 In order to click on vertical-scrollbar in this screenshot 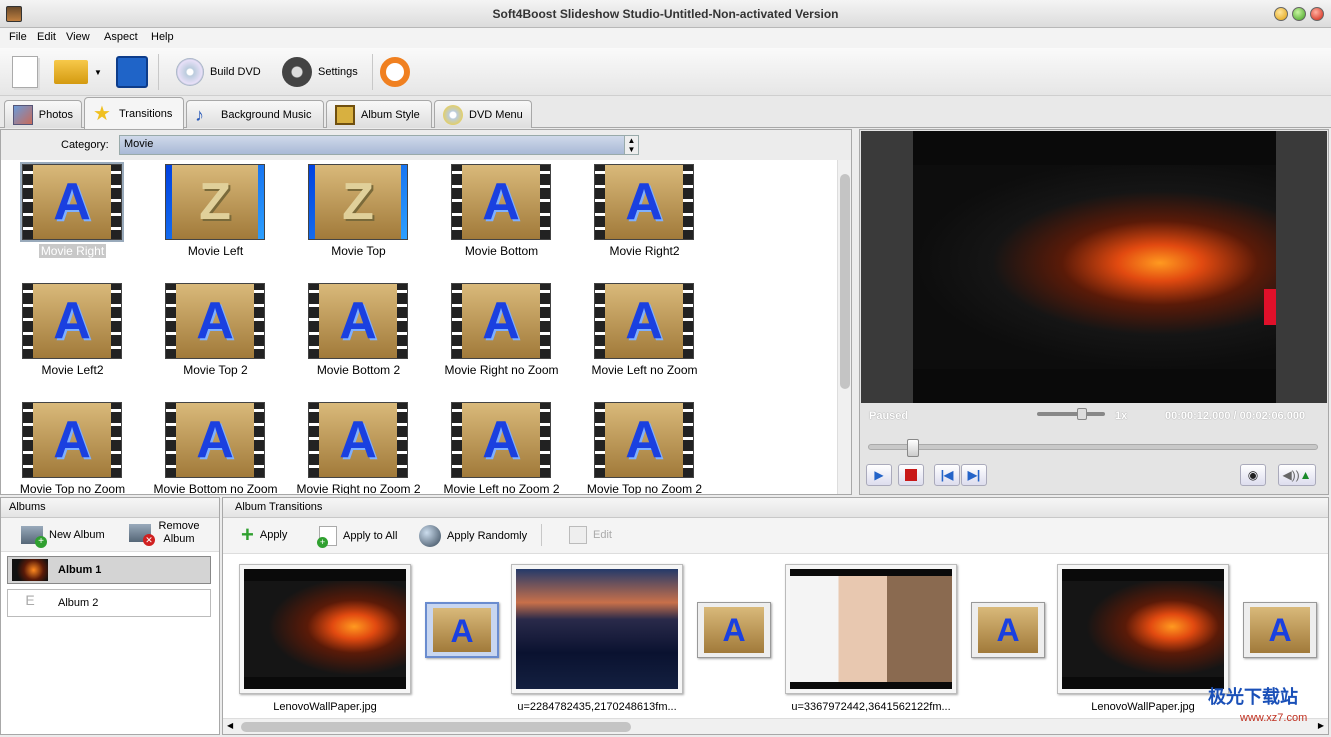, I will do `click(844, 327)`.